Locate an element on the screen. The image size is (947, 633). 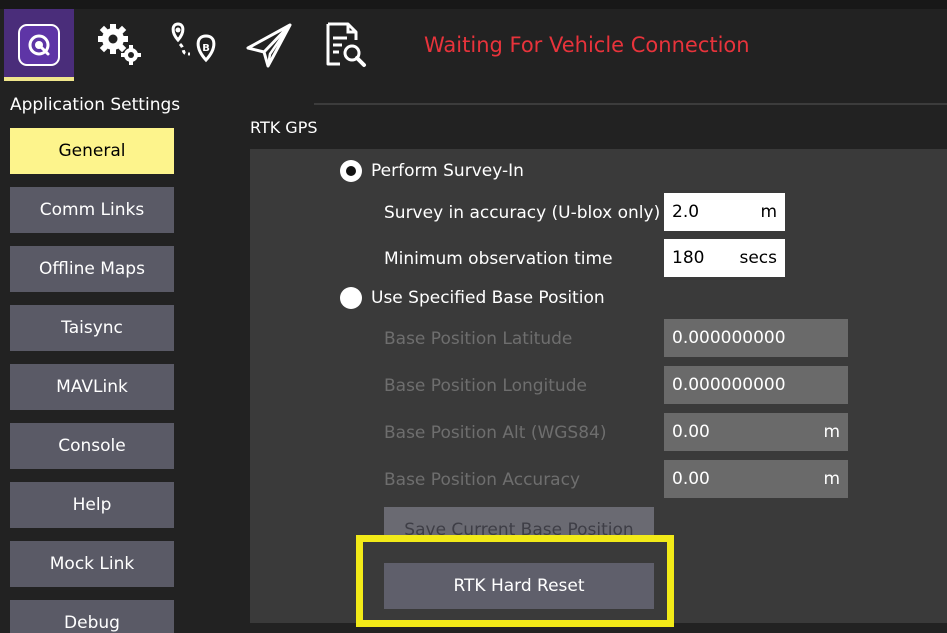
survey-accuracy-label: Survey in accuracy (U-blox only) is located at coordinates (522, 213).